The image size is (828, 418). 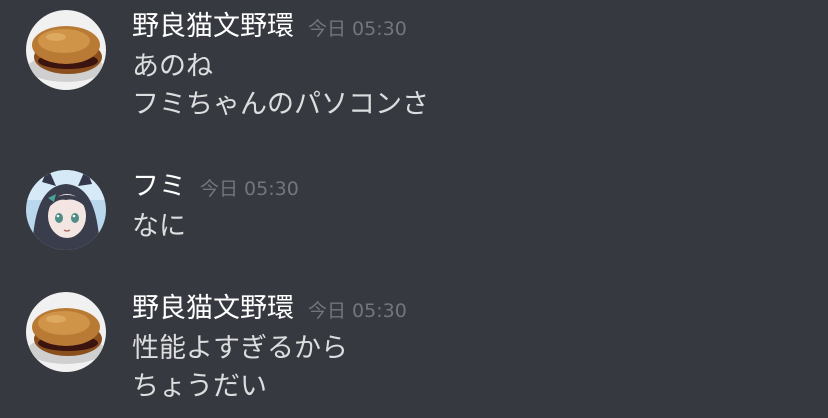 I want to click on anime-girl-avatar-icon, so click(x=66, y=210).